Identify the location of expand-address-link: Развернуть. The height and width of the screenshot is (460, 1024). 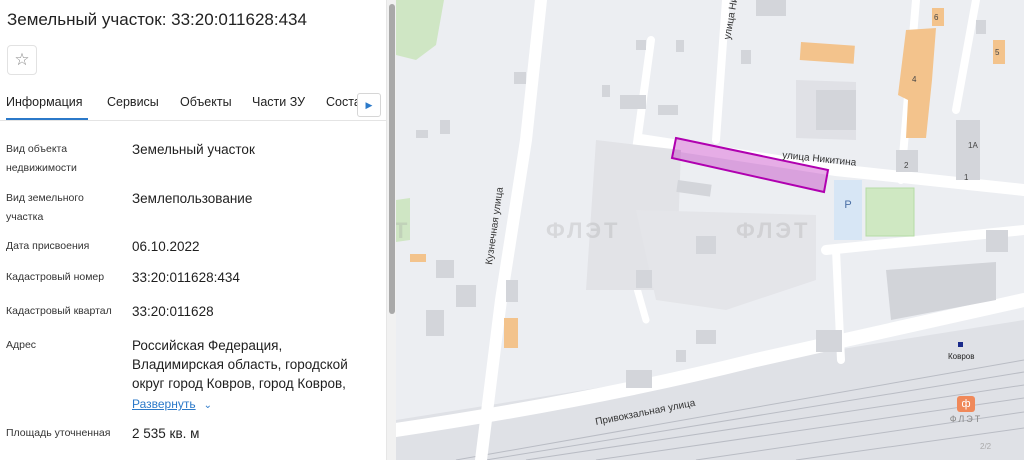
(164, 404).